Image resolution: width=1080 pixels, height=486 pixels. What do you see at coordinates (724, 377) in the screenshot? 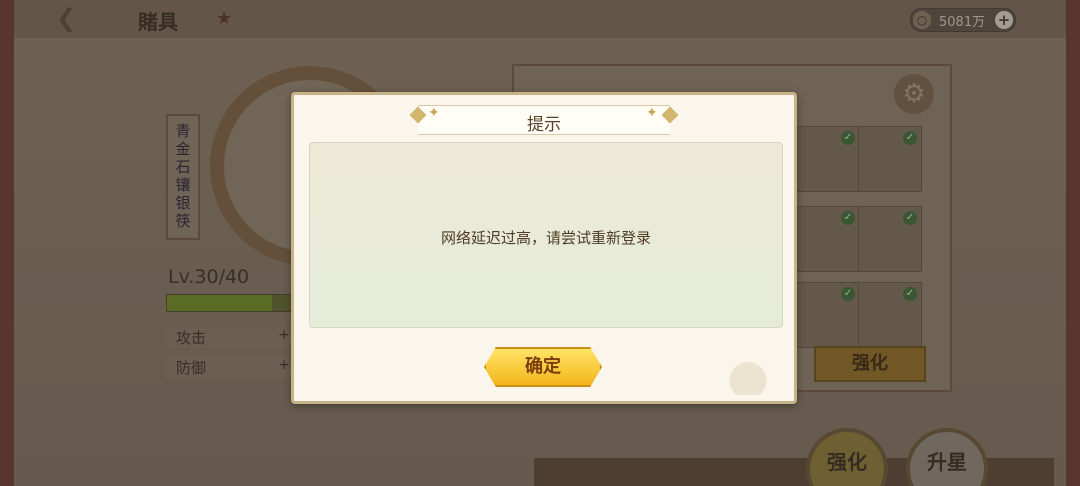
I see `ginkgo-leaf-ornament` at bounding box center [724, 377].